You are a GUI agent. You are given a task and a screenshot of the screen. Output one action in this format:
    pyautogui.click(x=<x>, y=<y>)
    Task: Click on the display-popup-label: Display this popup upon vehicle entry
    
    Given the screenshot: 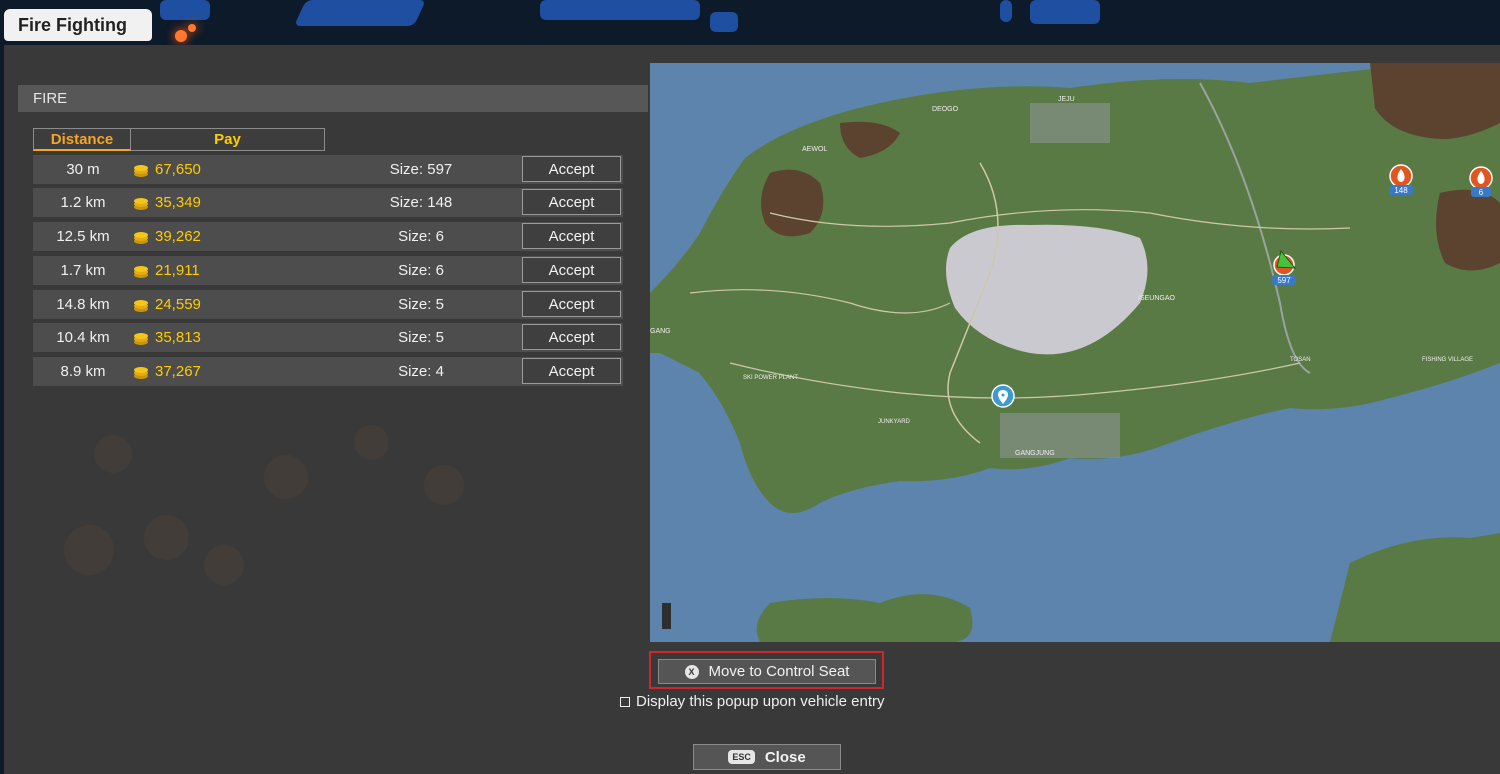 What is the action you would take?
    pyautogui.click(x=760, y=701)
    